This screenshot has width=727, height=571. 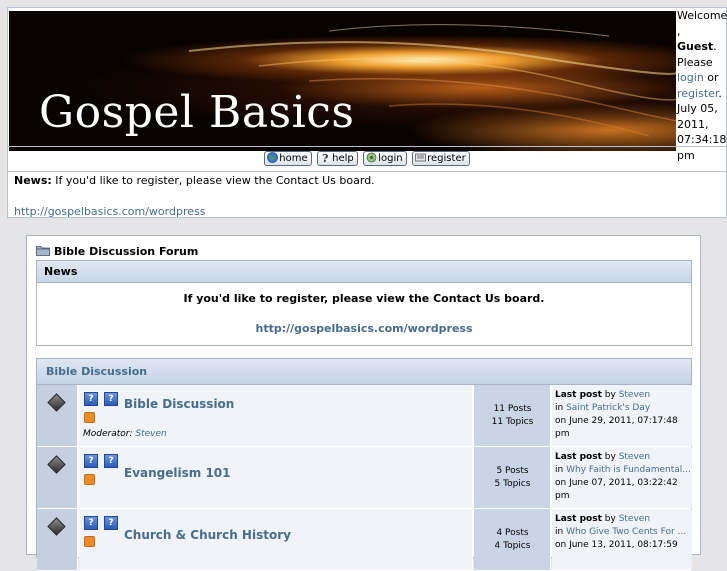 I want to click on last-post-topic: Saint Patrick's Day, so click(x=608, y=408).